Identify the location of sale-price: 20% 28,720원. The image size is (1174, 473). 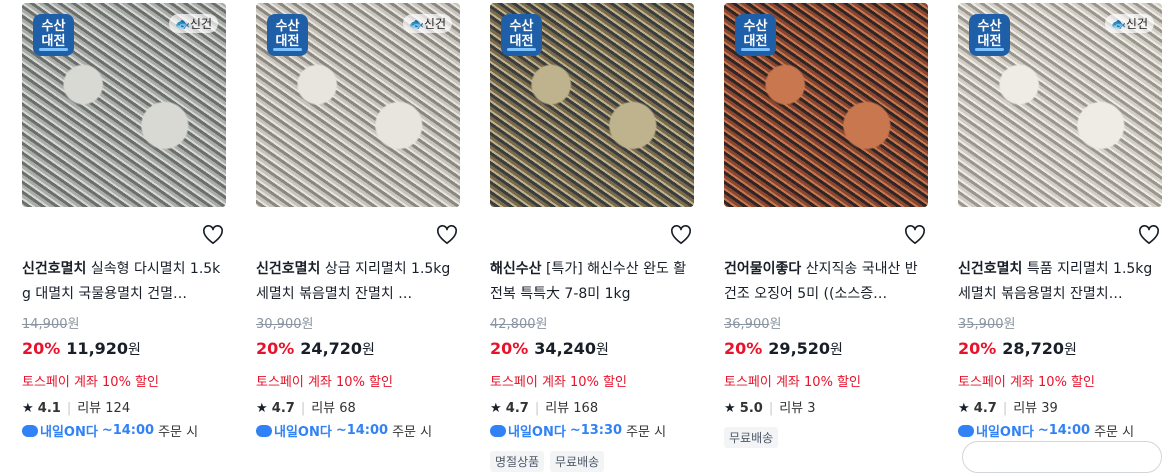
(1017, 349).